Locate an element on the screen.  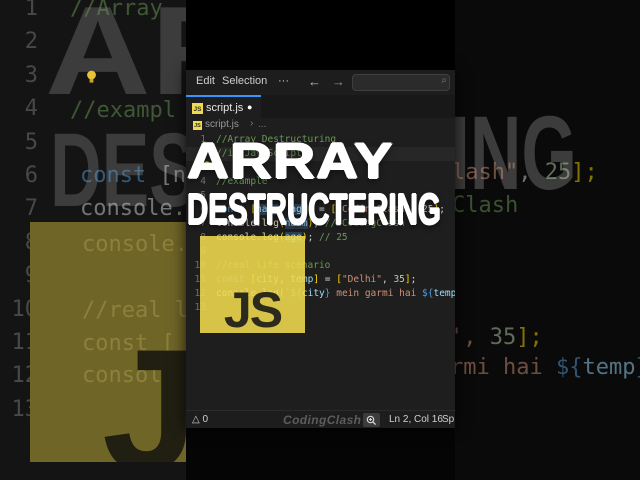
code-token: 25 is located at coordinates (558, 172).